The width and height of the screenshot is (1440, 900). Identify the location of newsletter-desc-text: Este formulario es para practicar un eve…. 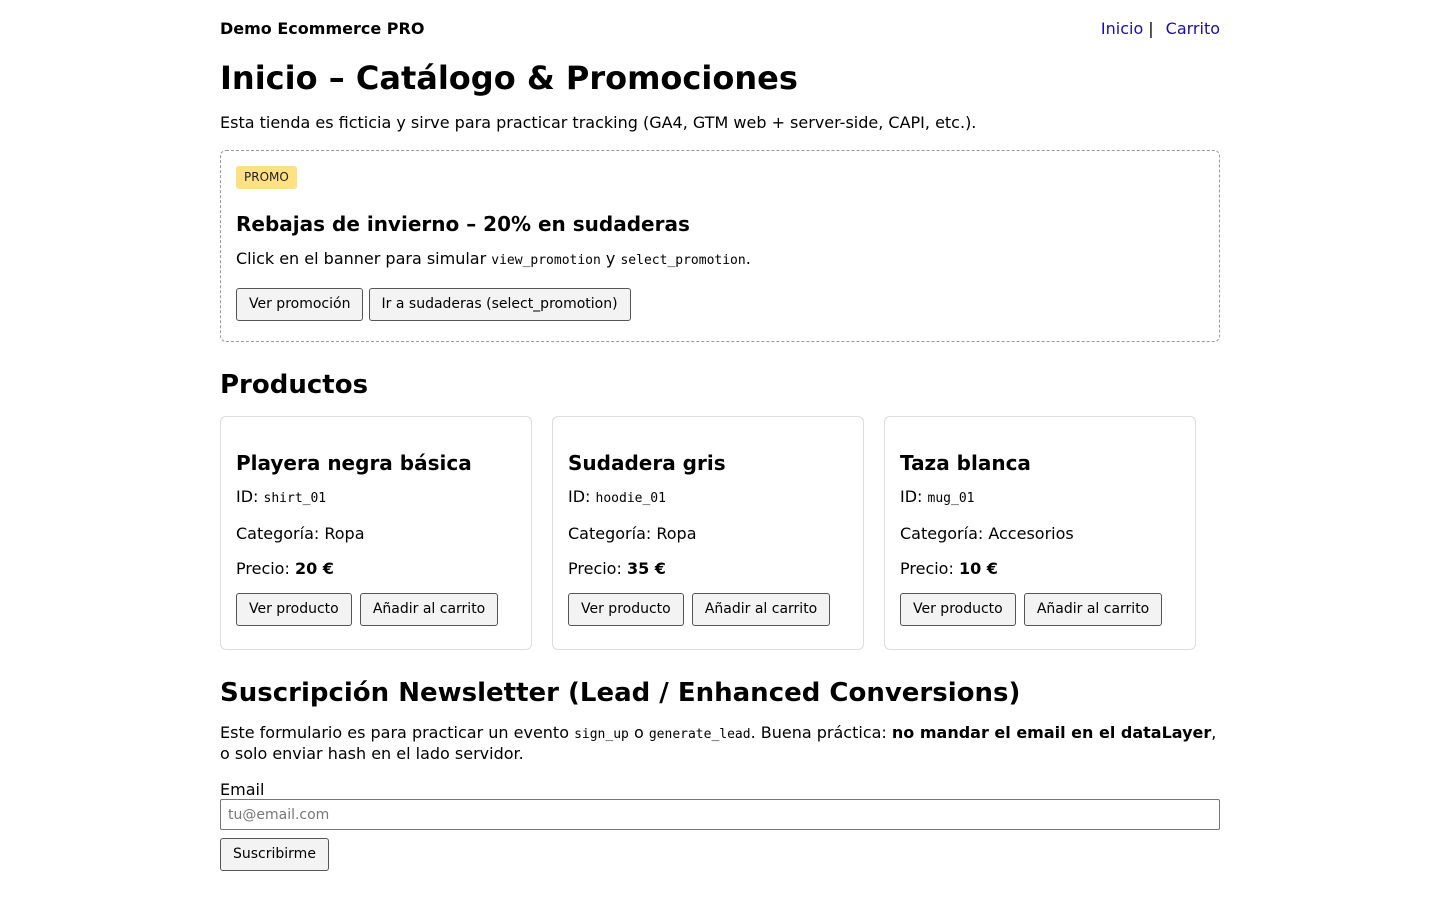
(397, 732).